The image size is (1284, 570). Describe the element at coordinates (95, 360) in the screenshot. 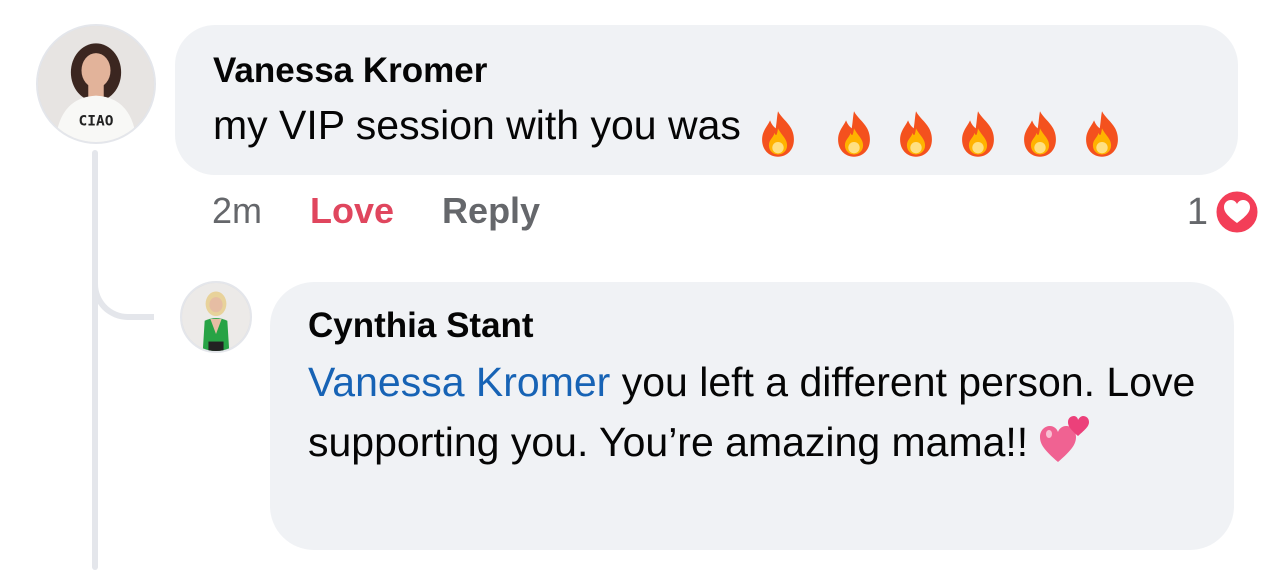

I see `thread-line` at that location.